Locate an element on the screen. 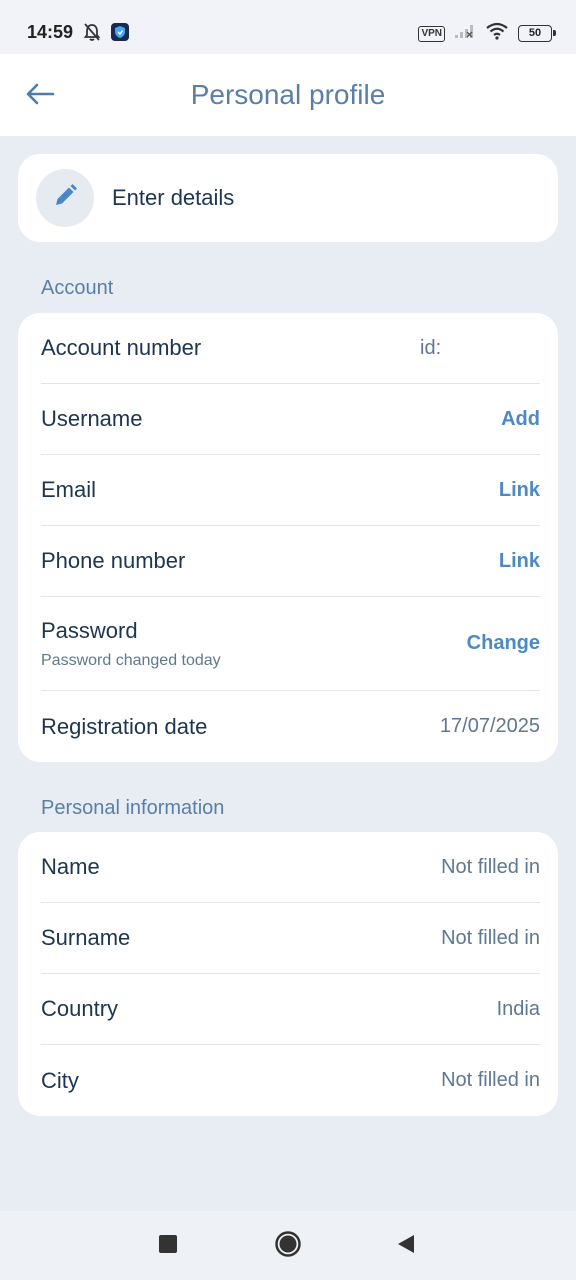 Image resolution: width=576 pixels, height=1280 pixels. registration-date-row: Registration date 17/07/2025 is located at coordinates (290, 726).